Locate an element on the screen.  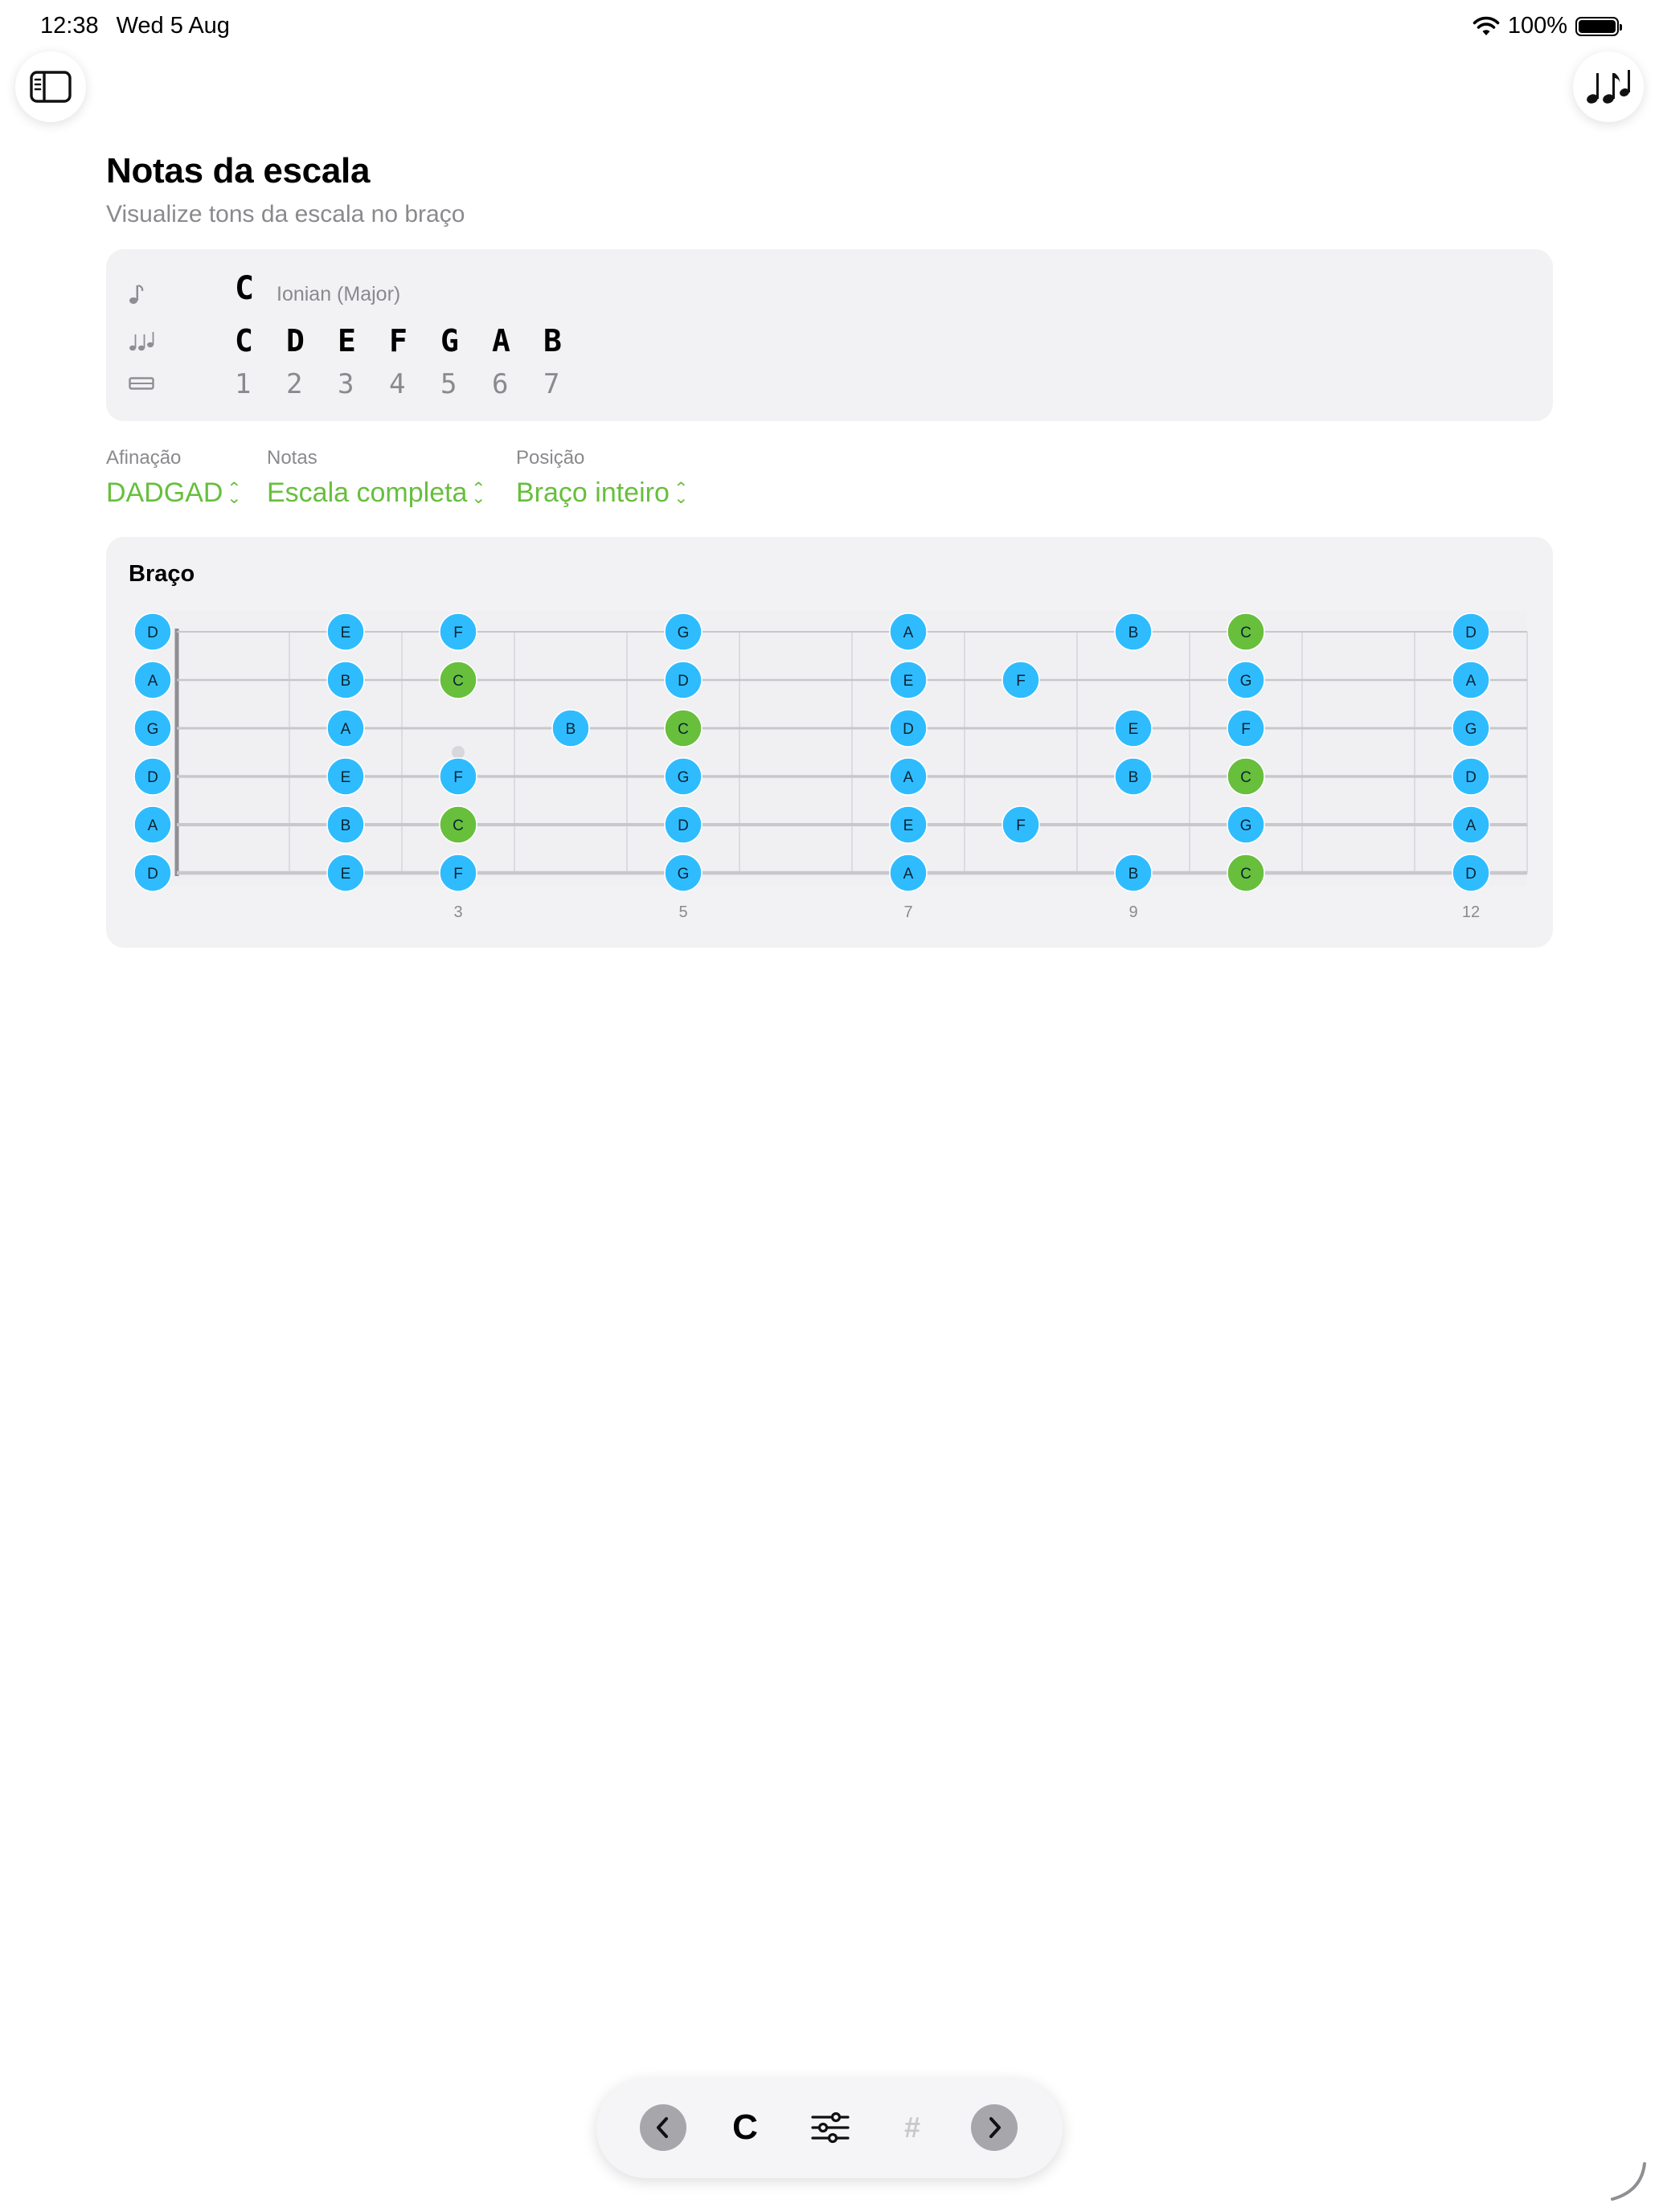
settings-button is located at coordinates (830, 2127).